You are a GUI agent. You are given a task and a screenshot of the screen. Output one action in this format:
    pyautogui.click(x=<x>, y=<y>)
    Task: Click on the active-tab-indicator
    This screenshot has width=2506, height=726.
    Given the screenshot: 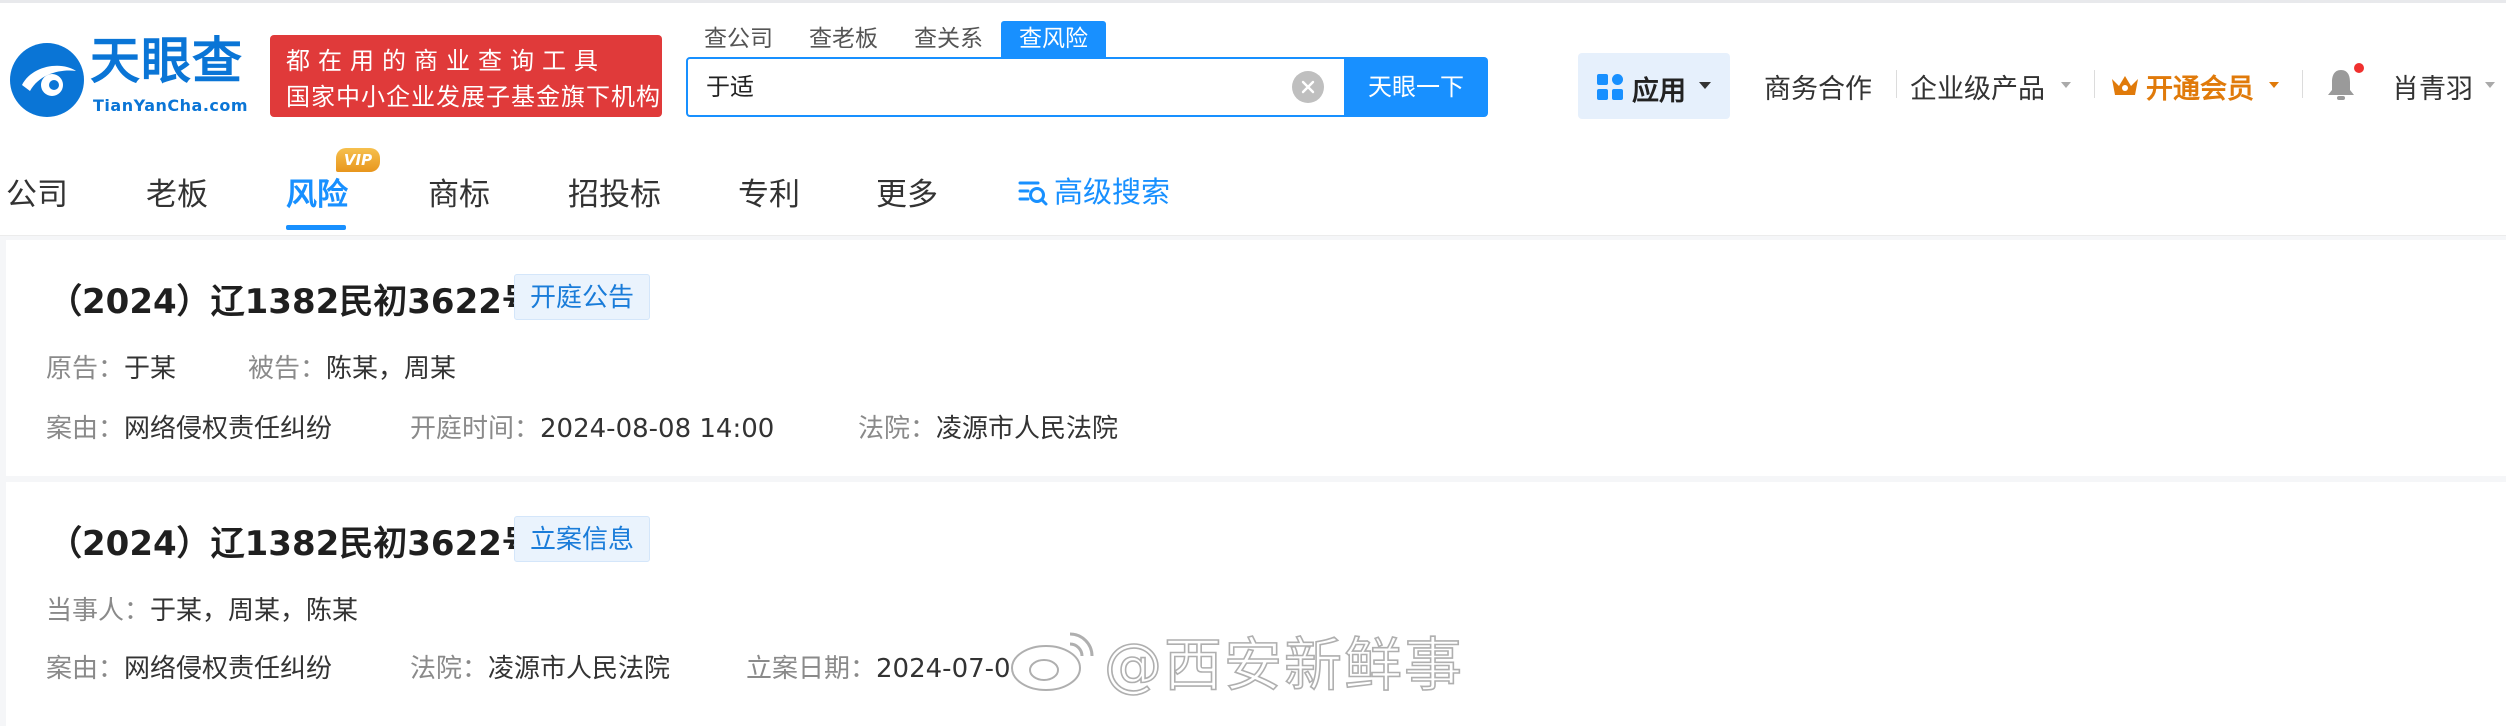 What is the action you would take?
    pyautogui.click(x=316, y=227)
    